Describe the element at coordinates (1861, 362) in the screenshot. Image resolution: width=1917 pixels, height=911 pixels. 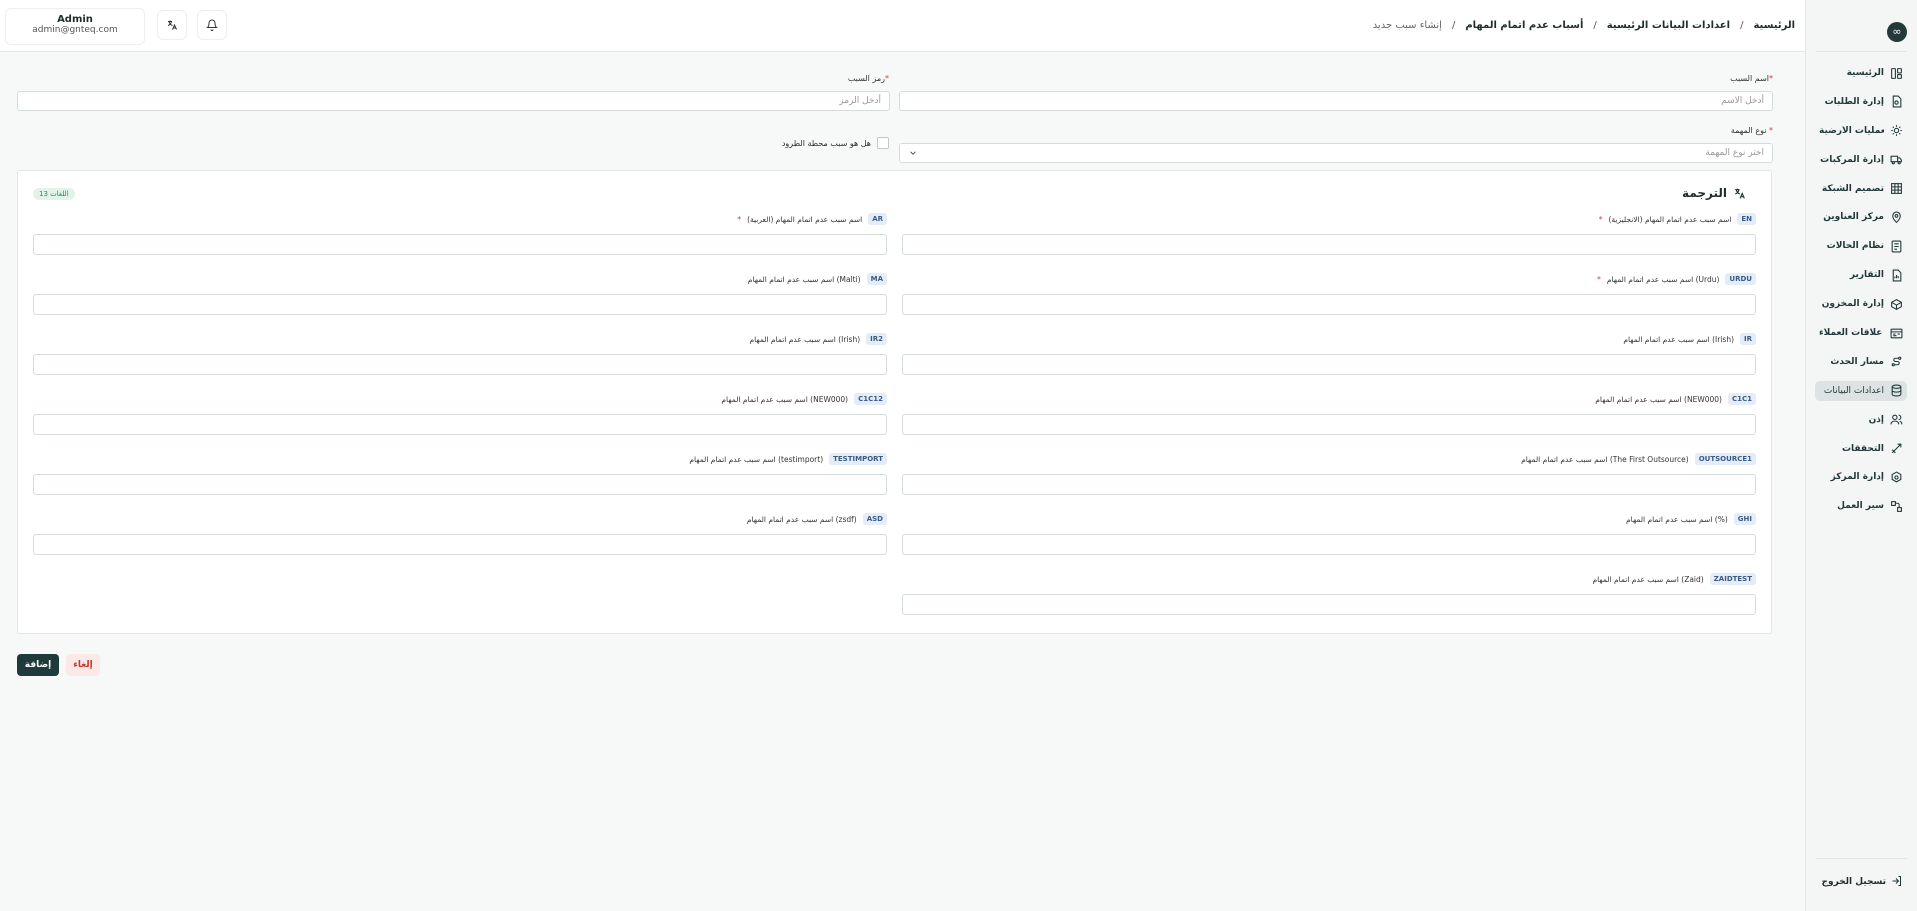
I see `sidebar-item-event-route: مسار الحدث` at that location.